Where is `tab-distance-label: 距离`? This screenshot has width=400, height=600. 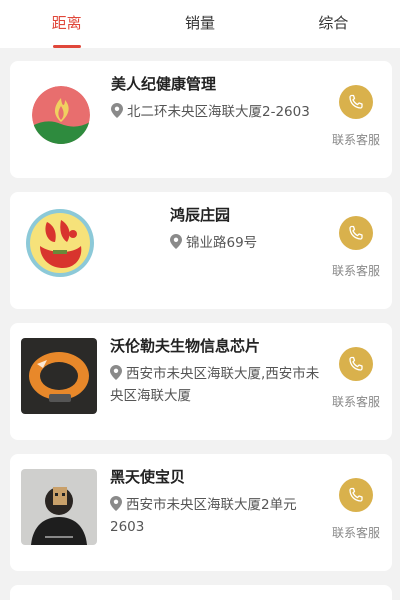 tab-distance-label: 距离 is located at coordinates (66, 22).